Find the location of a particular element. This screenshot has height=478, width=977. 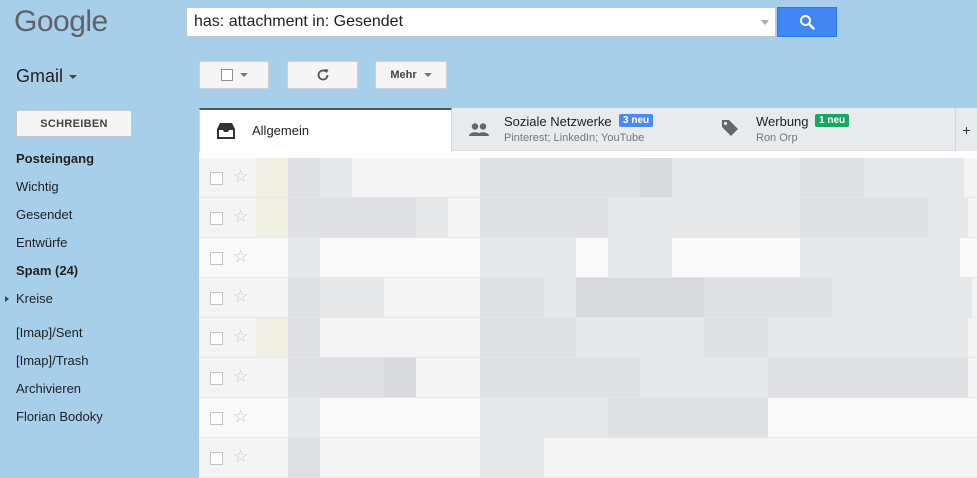

new-count-badge: 3 neu is located at coordinates (636, 120).